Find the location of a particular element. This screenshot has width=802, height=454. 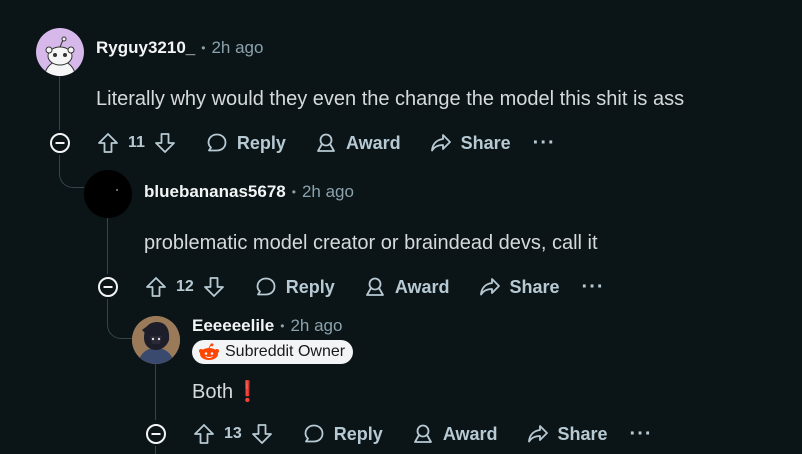

user-flair-badge: Subreddit Owner is located at coordinates (273, 352).